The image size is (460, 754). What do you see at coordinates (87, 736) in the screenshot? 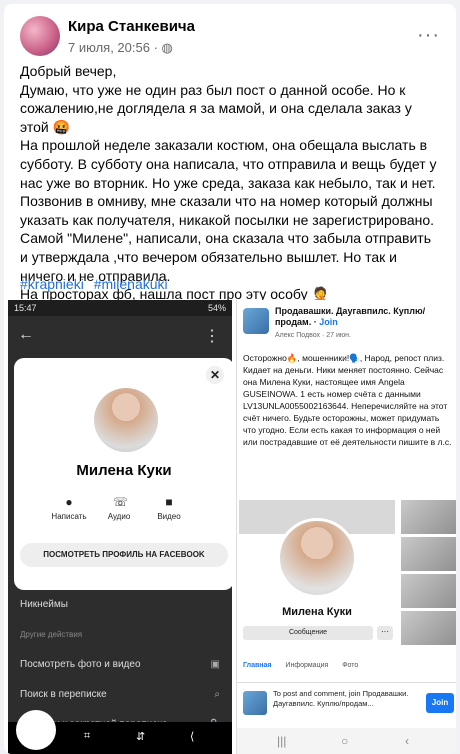
I see `crop-icon: ⌗` at bounding box center [87, 736].